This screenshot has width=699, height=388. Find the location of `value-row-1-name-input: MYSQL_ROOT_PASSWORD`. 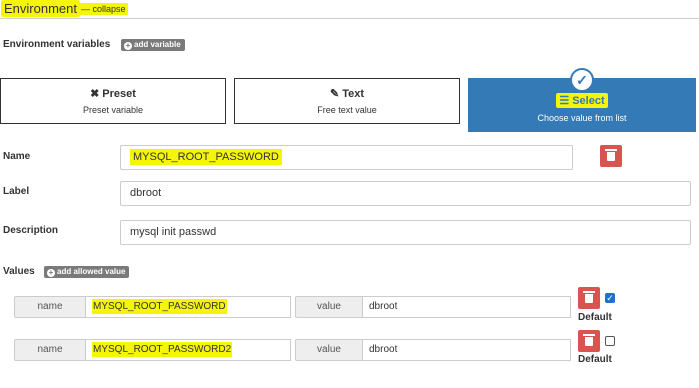

value-row-1-name-input: MYSQL_ROOT_PASSWORD is located at coordinates (188, 307).